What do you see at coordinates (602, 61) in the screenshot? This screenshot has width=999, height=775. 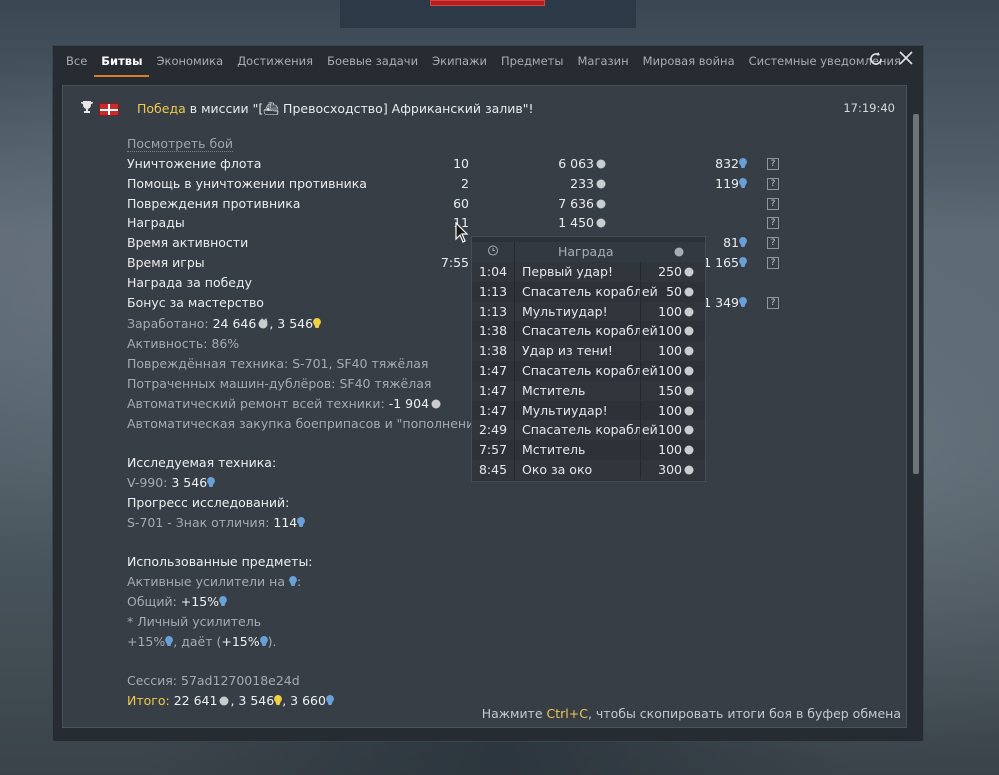 I see `tab-7: Магазин` at bounding box center [602, 61].